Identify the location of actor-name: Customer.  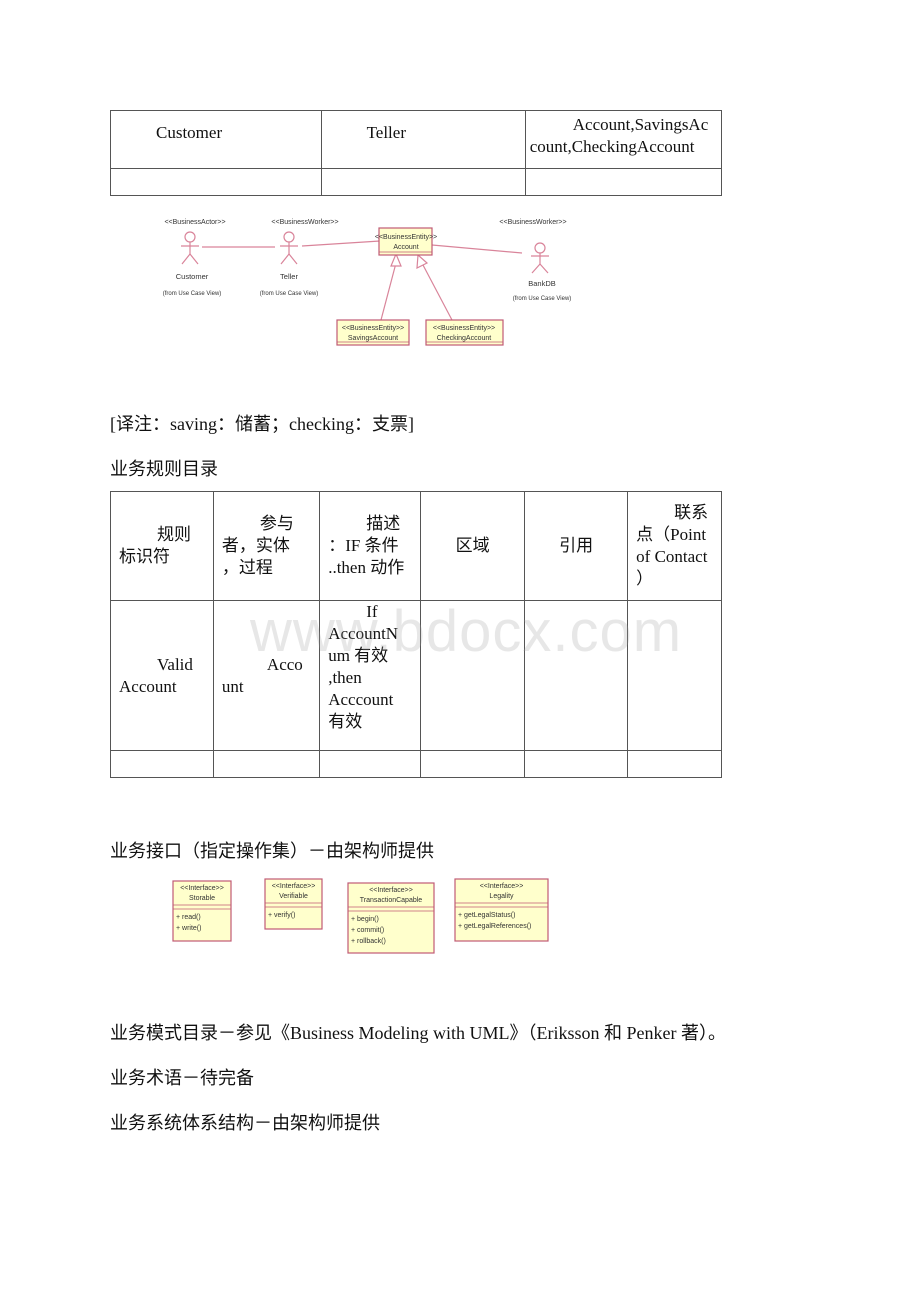
(192, 276).